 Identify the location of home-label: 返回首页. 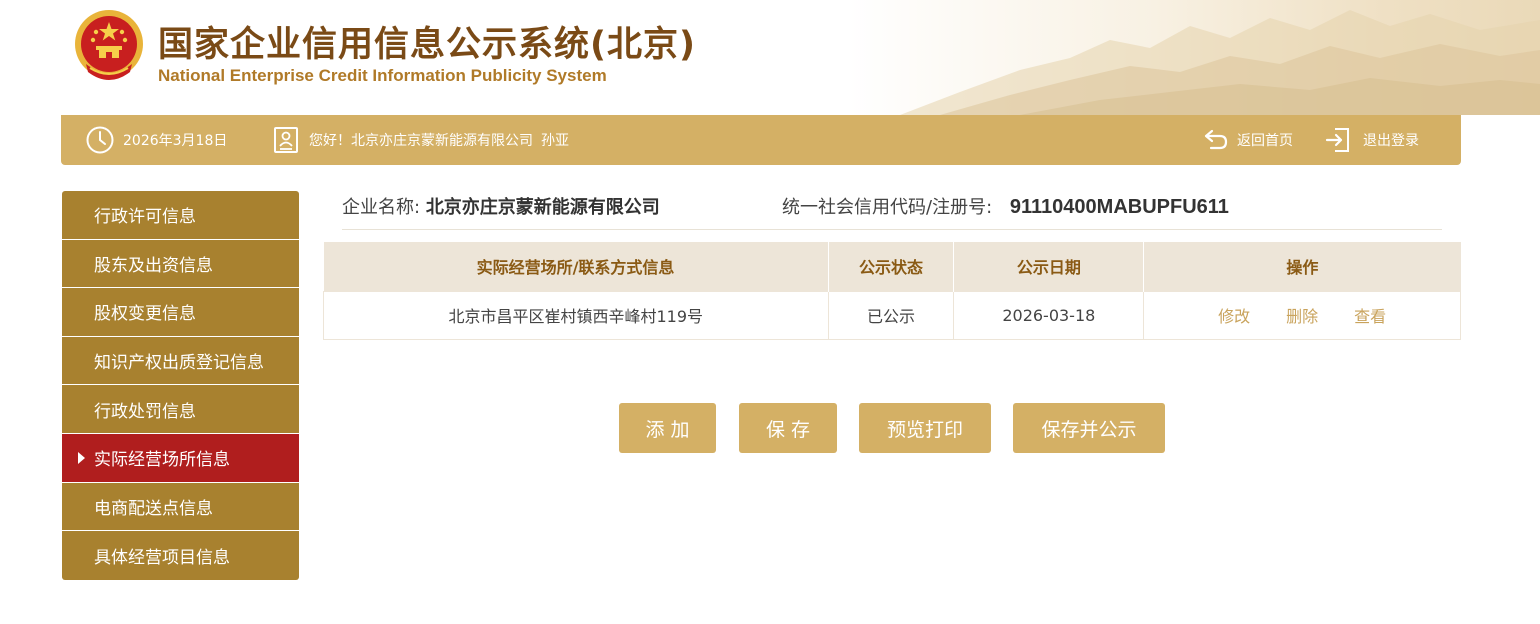
(1265, 141).